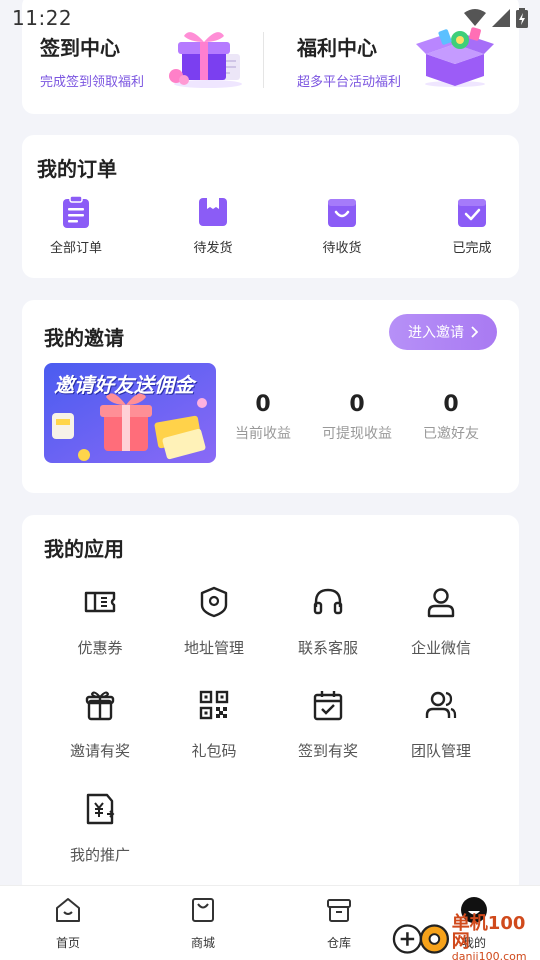  I want to click on app-checkin-reward: 签到有奖, so click(328, 724).